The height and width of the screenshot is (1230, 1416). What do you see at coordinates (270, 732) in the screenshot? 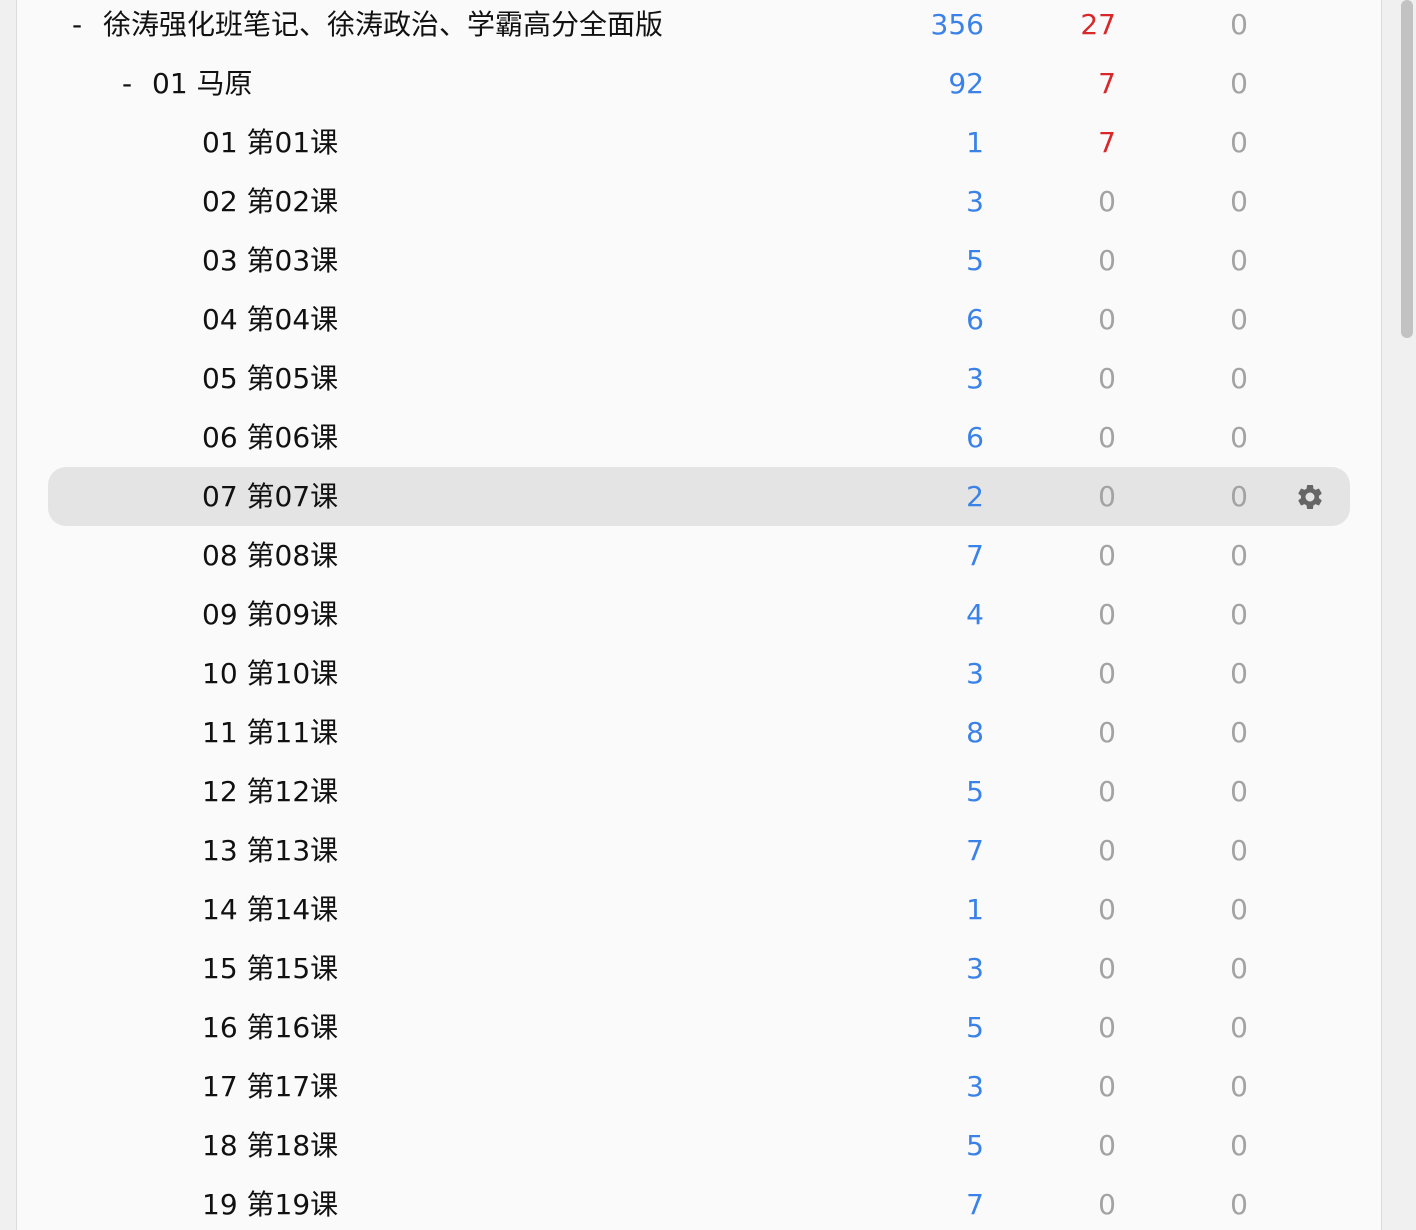
I see `deck-name: 11 第11课` at bounding box center [270, 732].